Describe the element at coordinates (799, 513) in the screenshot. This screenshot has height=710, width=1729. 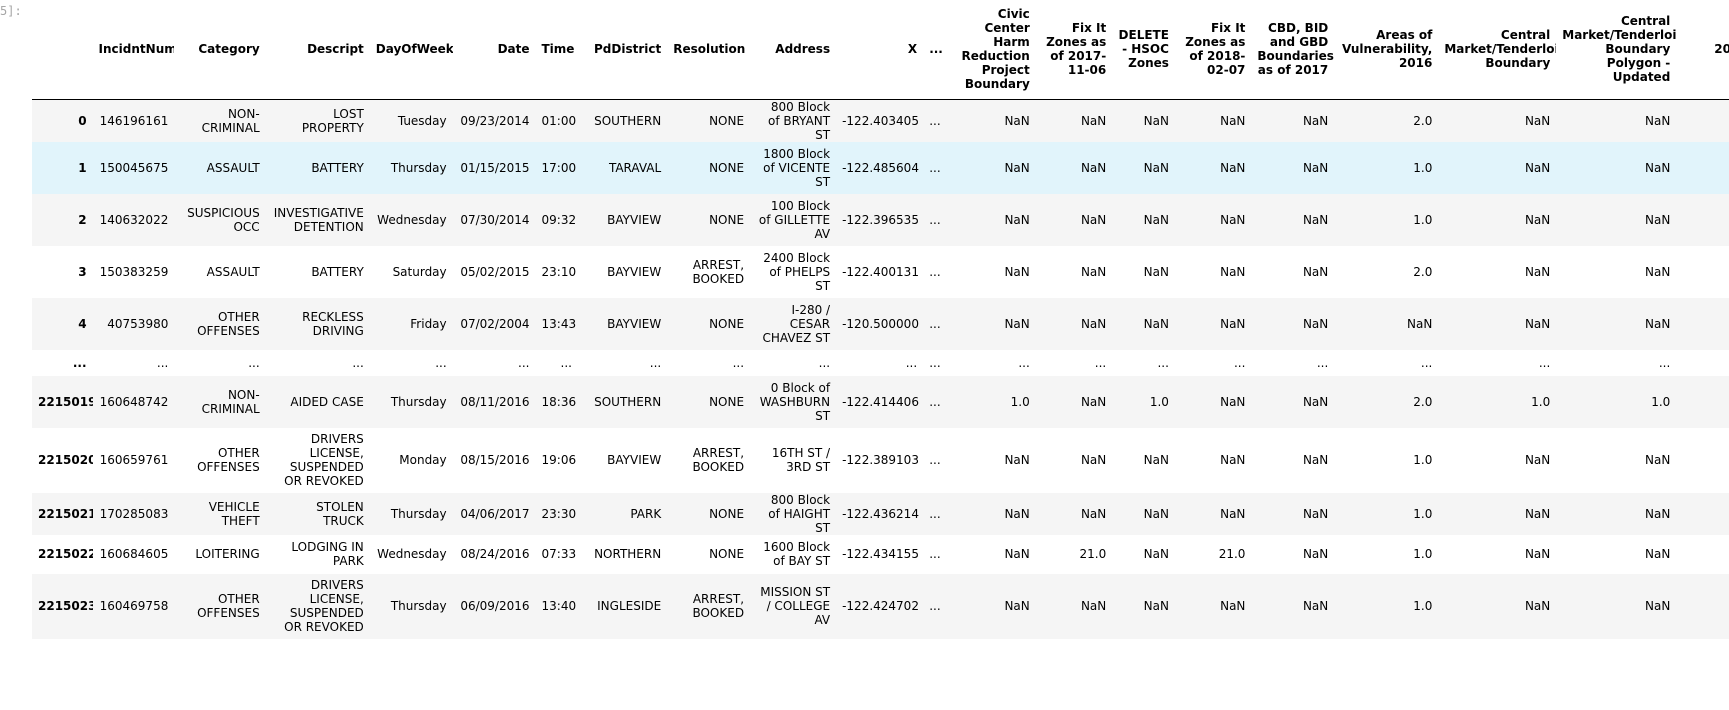
I see `table-cell: 800 Block of HAIGHT ST` at that location.